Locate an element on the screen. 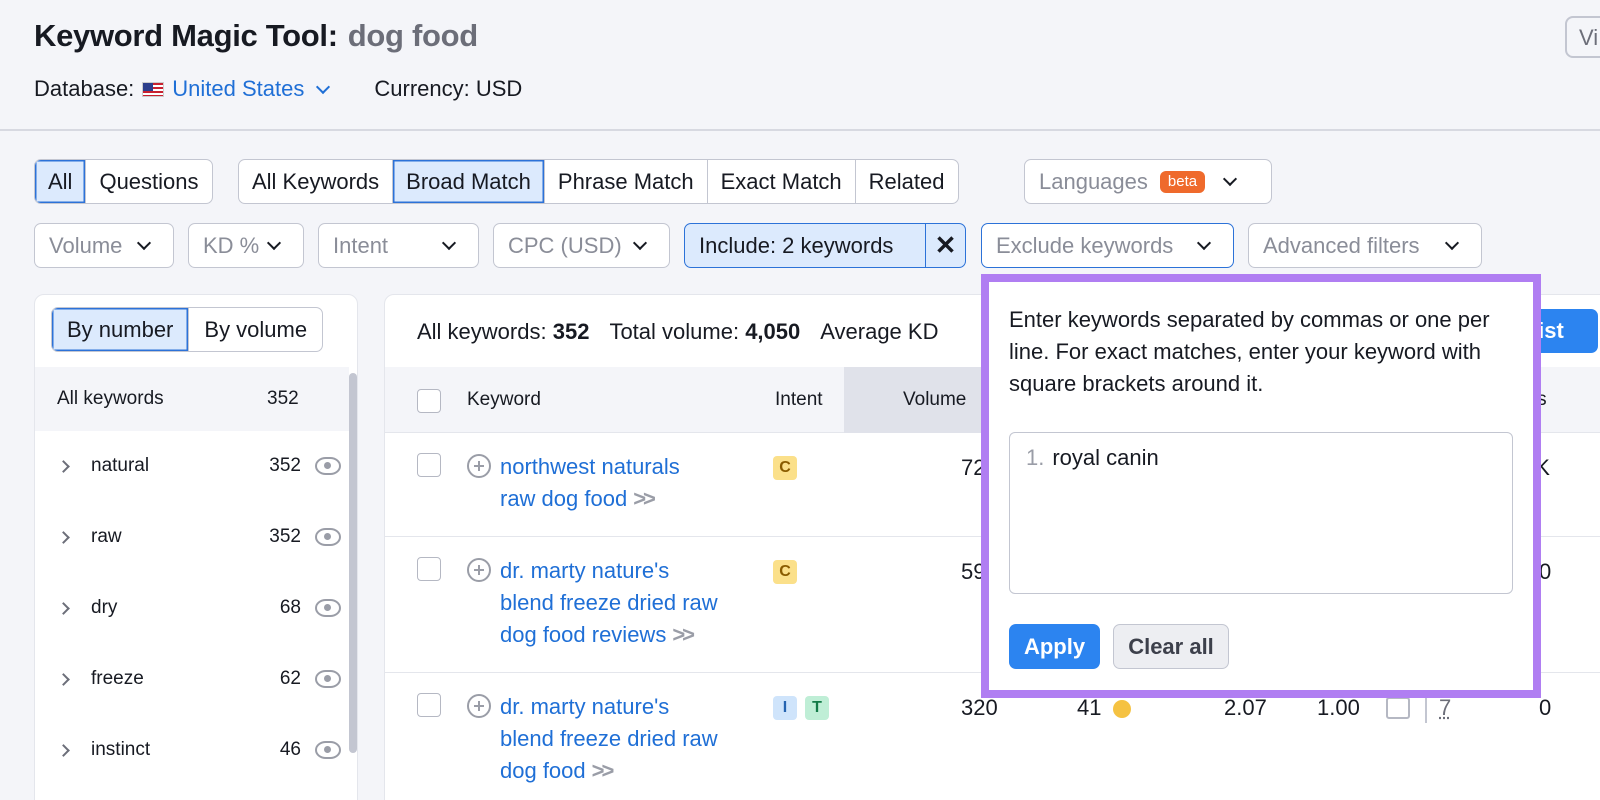  cpc-filter: CPC (USD) is located at coordinates (581, 245).